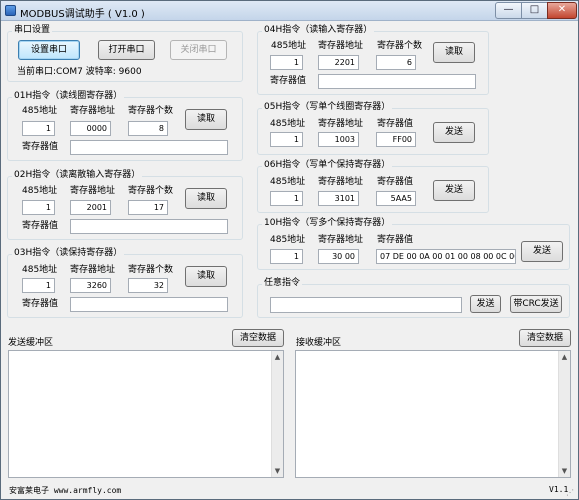 This screenshot has width=579, height=500. I want to click on fc05-group-label: 05H指令（写单个线圈寄存器）, so click(327, 107).